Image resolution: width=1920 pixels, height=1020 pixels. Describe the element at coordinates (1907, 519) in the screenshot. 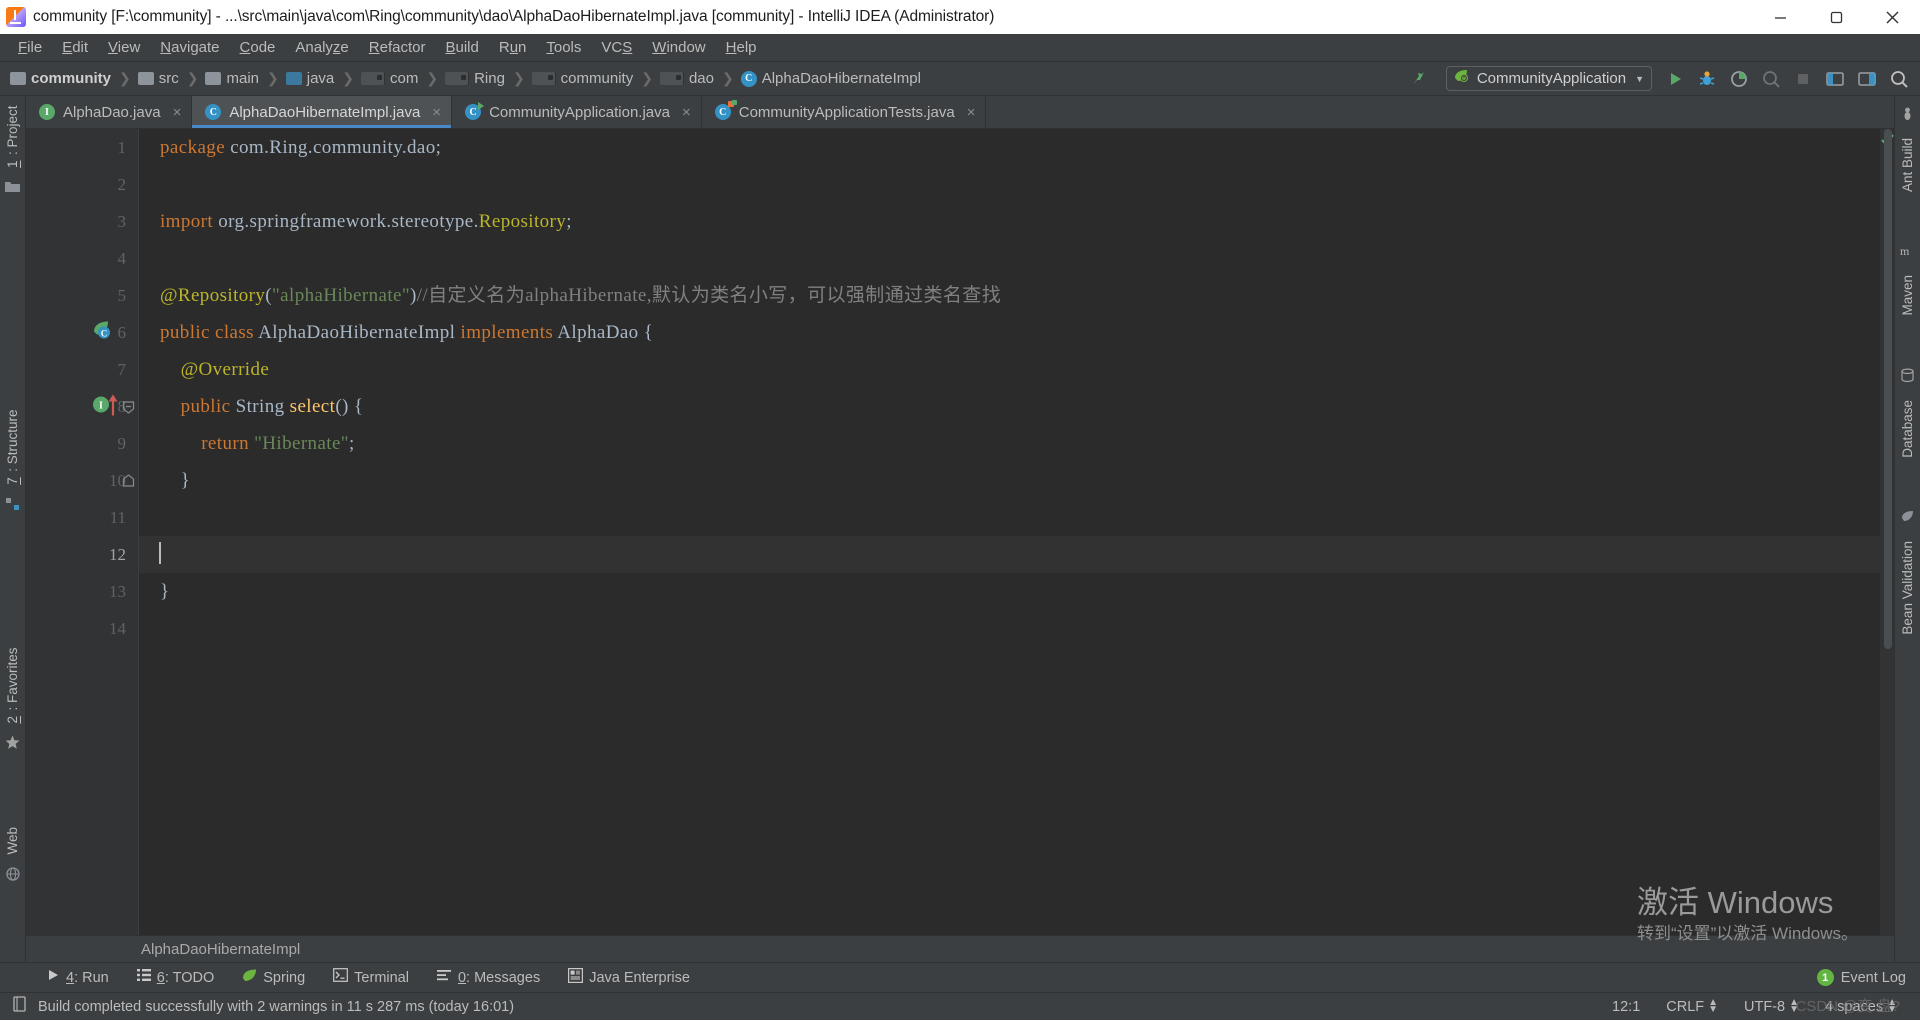

I see `bean-validation-icon` at that location.